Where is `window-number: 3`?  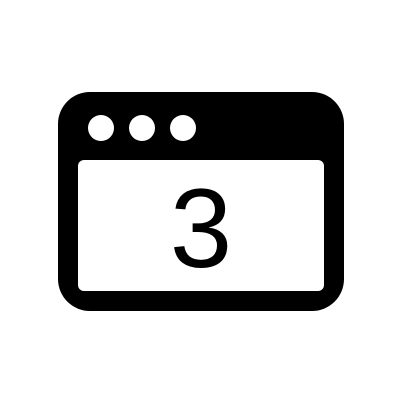
window-number: 3 is located at coordinates (201, 228).